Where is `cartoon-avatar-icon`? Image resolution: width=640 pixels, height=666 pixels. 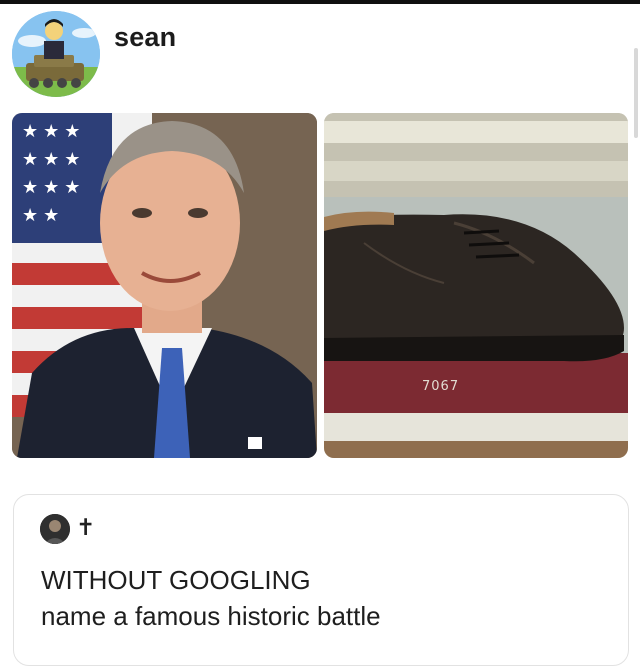 cartoon-avatar-icon is located at coordinates (56, 54).